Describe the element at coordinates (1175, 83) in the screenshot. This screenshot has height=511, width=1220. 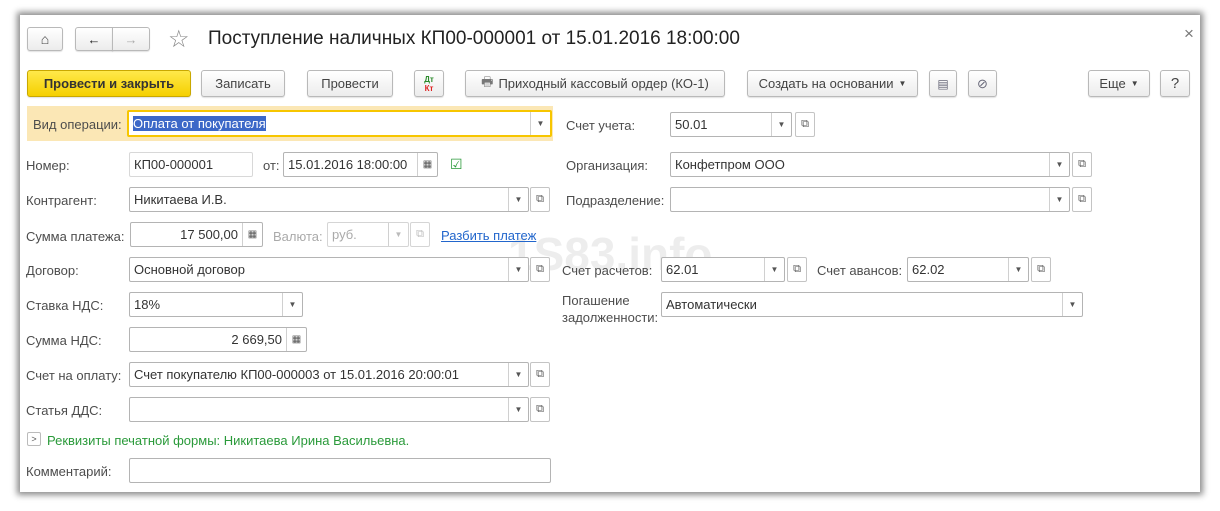
I see `help-button: ?` at that location.